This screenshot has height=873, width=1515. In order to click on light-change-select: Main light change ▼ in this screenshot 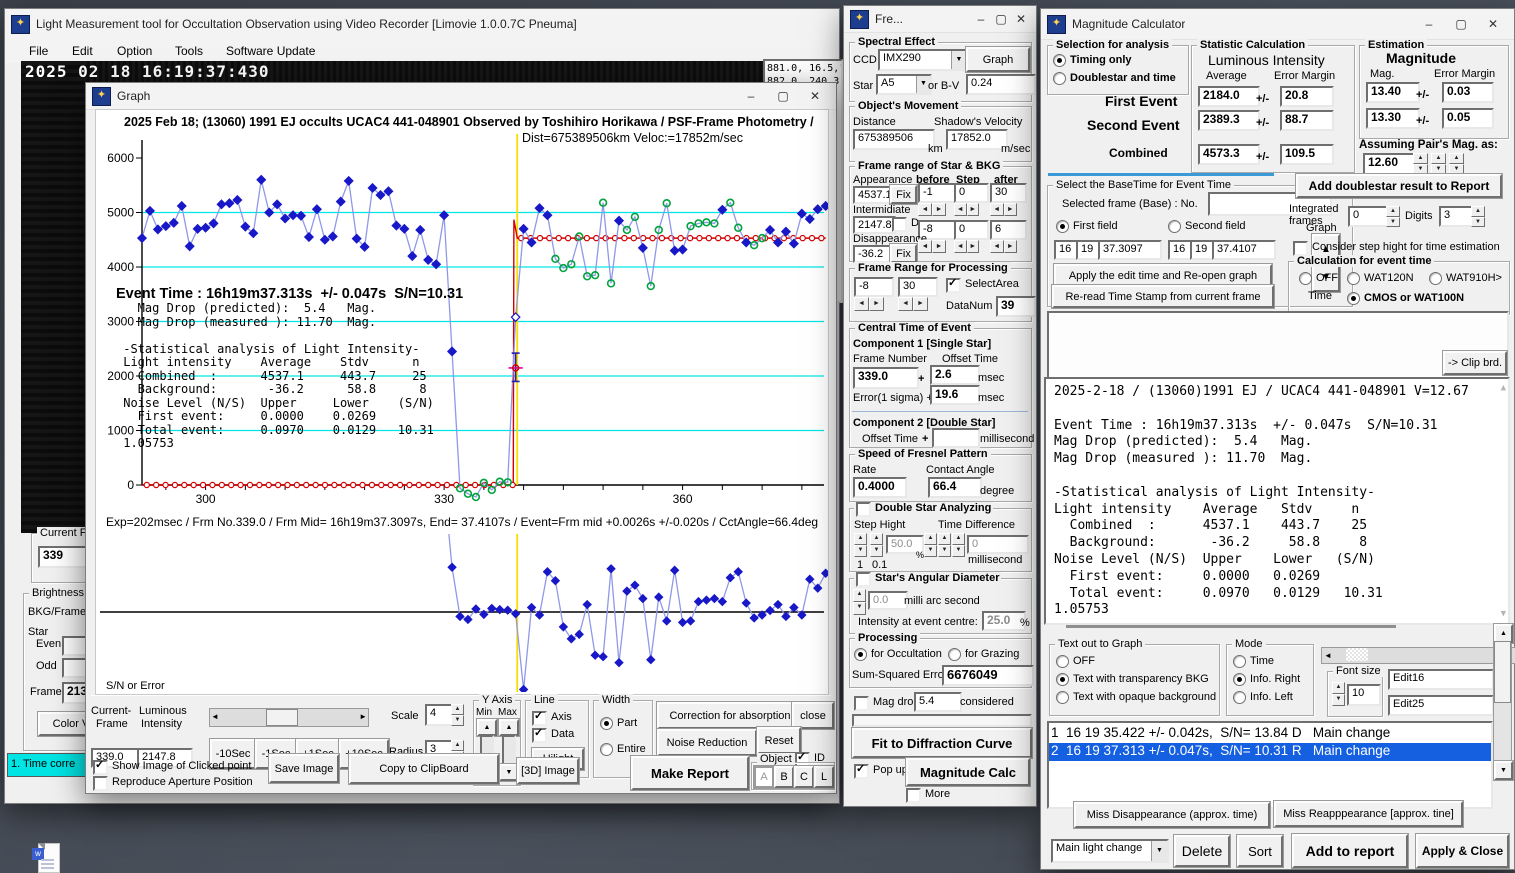, I will do `click(1110, 851)`.